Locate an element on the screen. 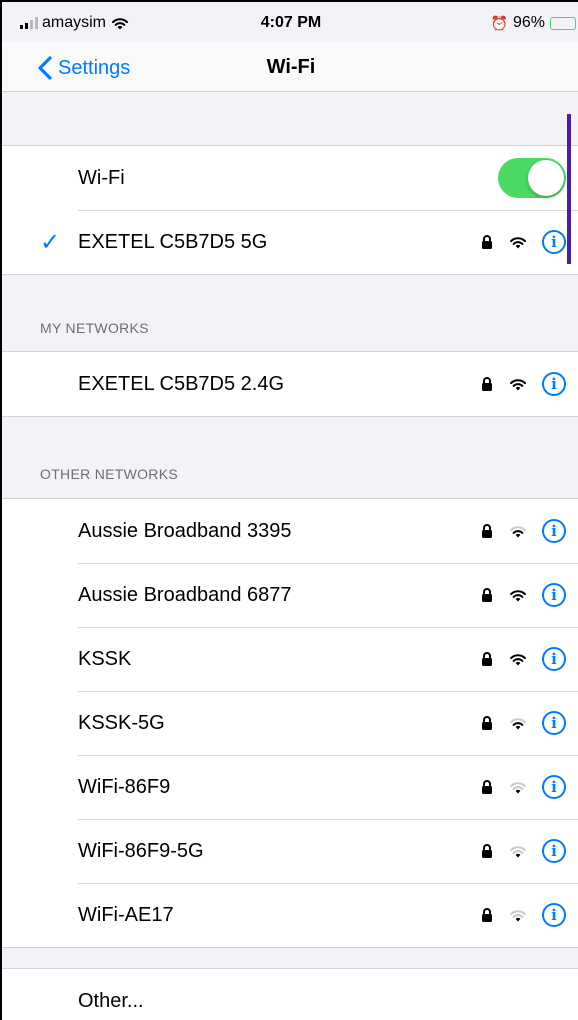 The width and height of the screenshot is (578, 1020). checkmark-icon: ✓ is located at coordinates (50, 242).